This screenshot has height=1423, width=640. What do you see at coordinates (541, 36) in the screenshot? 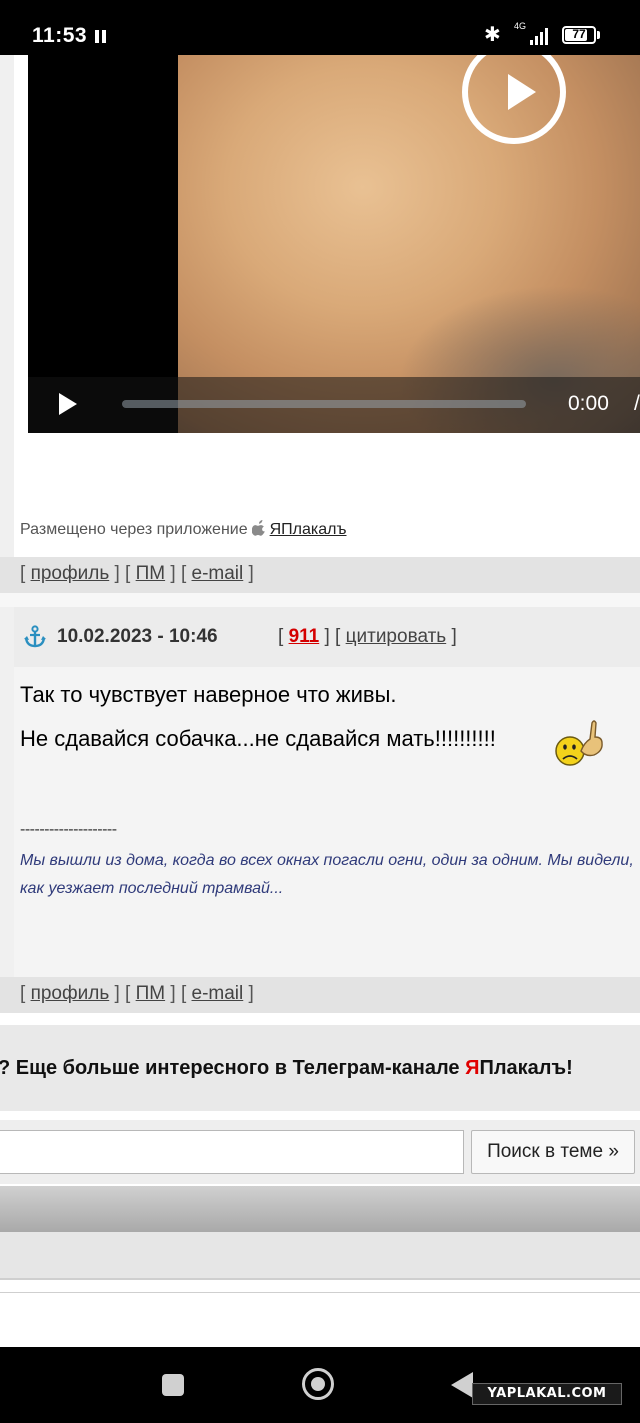
I see `signal-icon` at bounding box center [541, 36].